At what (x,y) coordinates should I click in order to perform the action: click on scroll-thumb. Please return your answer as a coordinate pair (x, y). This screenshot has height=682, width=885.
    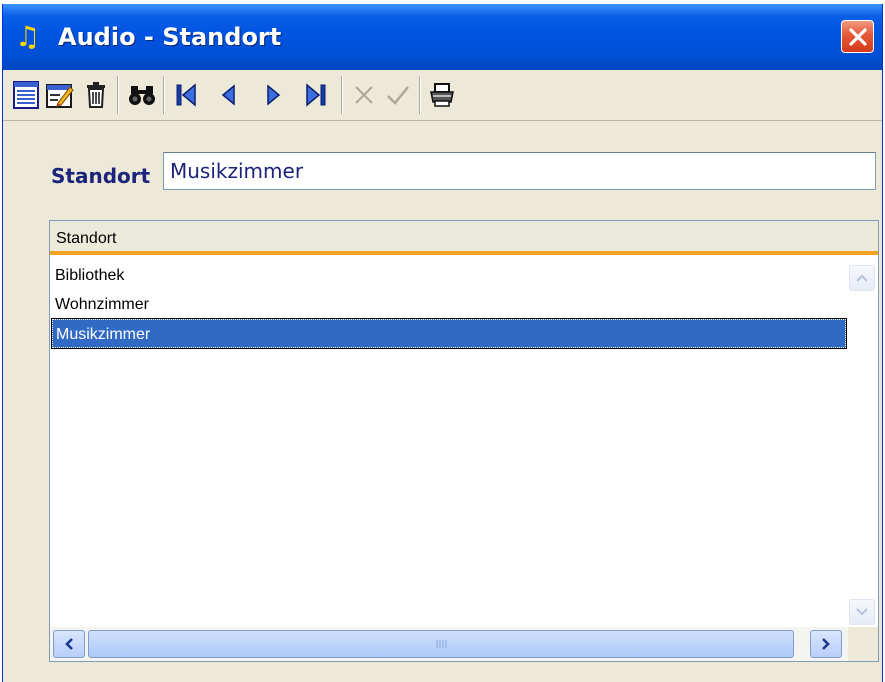
    Looking at the image, I should click on (441, 644).